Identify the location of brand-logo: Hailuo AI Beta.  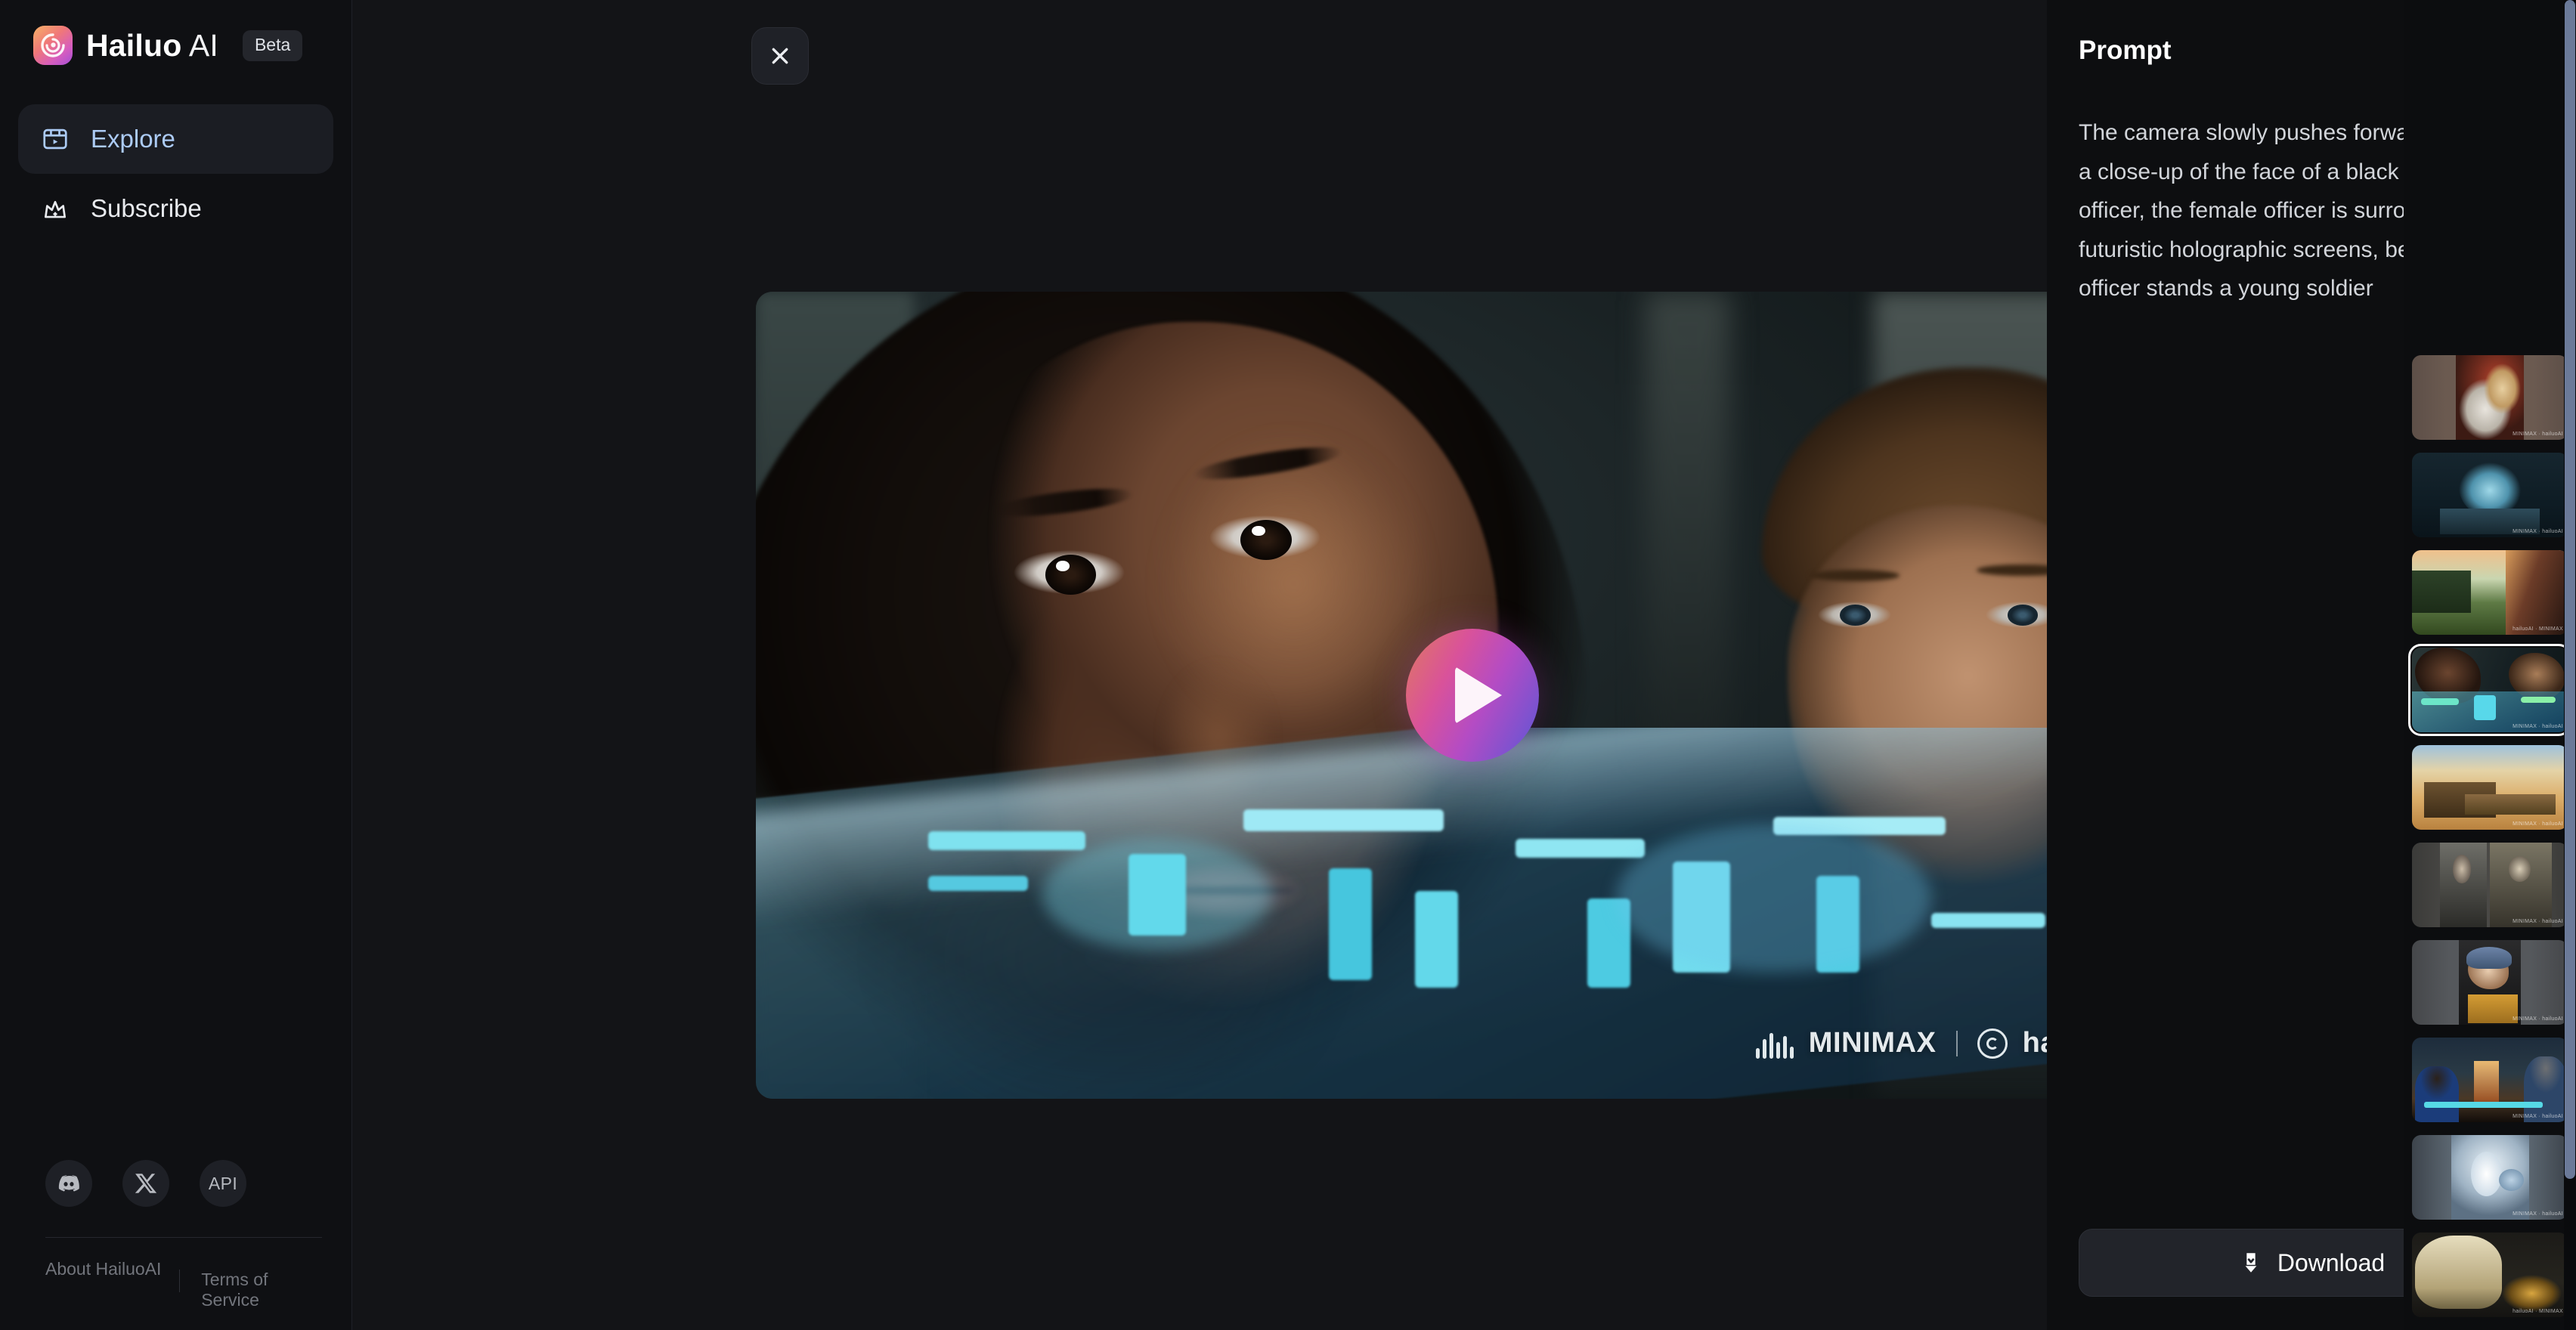
(175, 32).